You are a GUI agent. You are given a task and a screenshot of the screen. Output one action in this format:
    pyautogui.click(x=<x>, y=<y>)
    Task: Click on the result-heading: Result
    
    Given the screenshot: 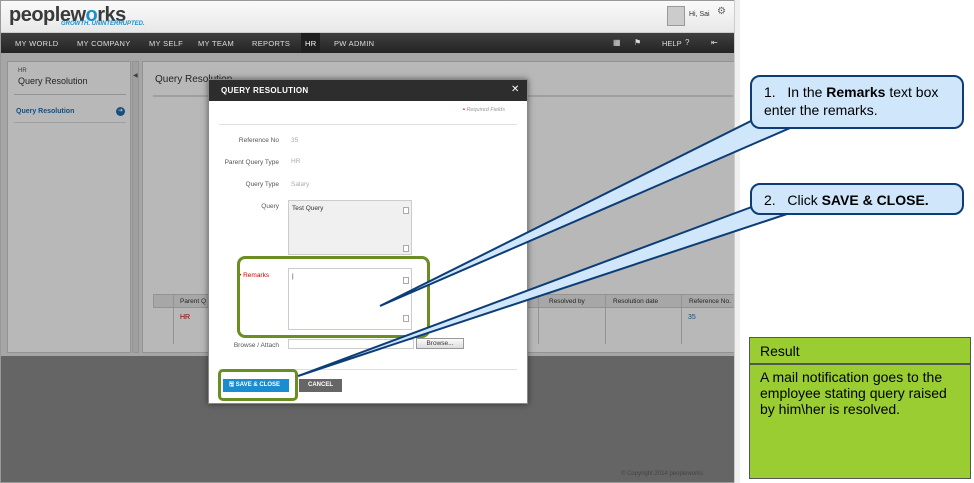 What is the action you would take?
    pyautogui.click(x=860, y=350)
    